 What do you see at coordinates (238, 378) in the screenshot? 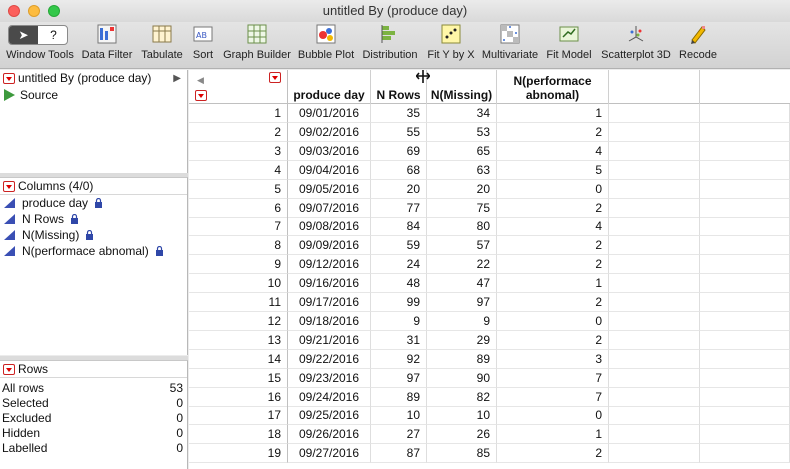
I see `row-number: 15` at bounding box center [238, 378].